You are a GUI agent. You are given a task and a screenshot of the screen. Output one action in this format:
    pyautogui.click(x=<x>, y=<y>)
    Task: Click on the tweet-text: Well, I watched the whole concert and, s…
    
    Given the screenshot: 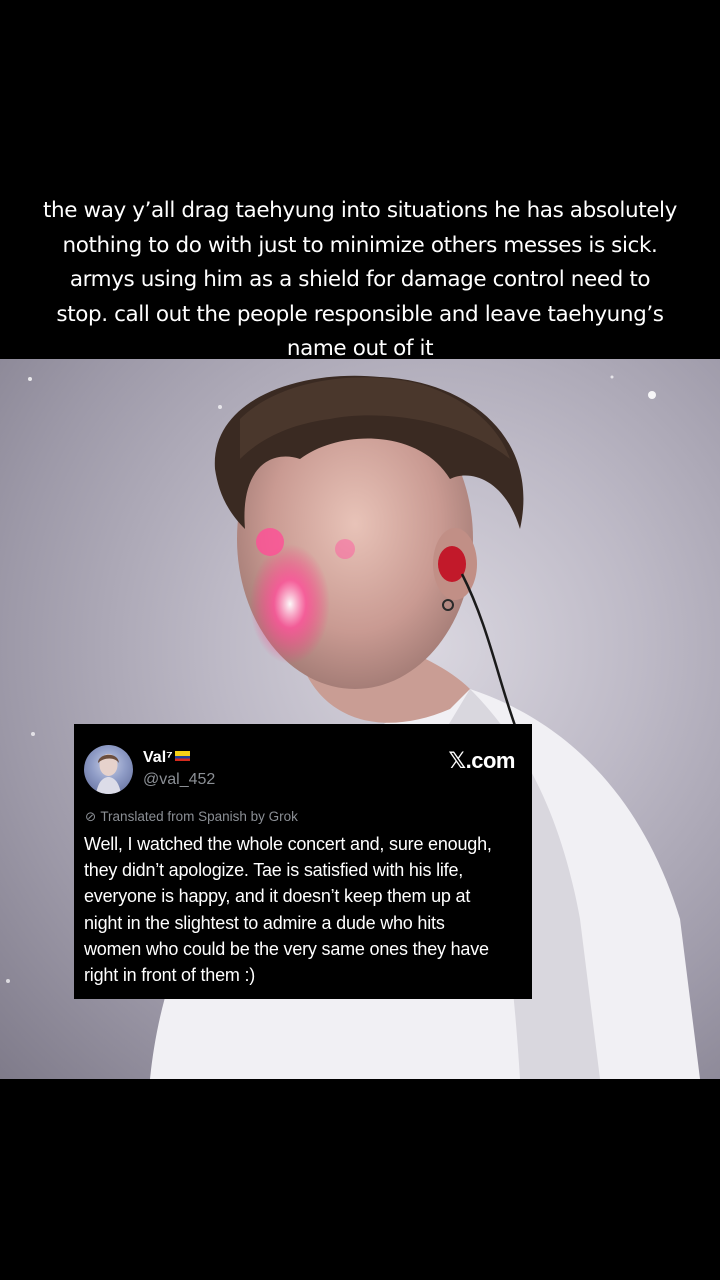 What is the action you would take?
    pyautogui.click(x=307, y=909)
    